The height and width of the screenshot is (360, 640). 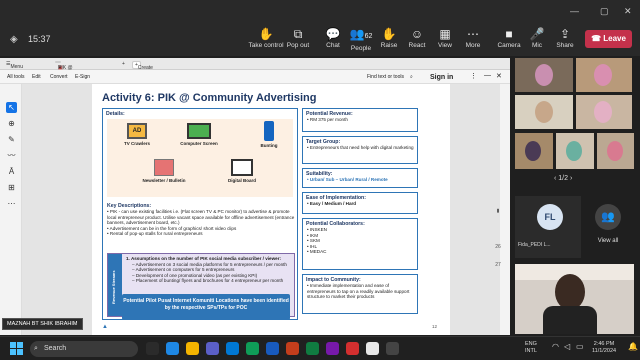 I want to click on presenter-name-tag: MAZNAH BT SHIK IBRAHIM, so click(x=42, y=324).